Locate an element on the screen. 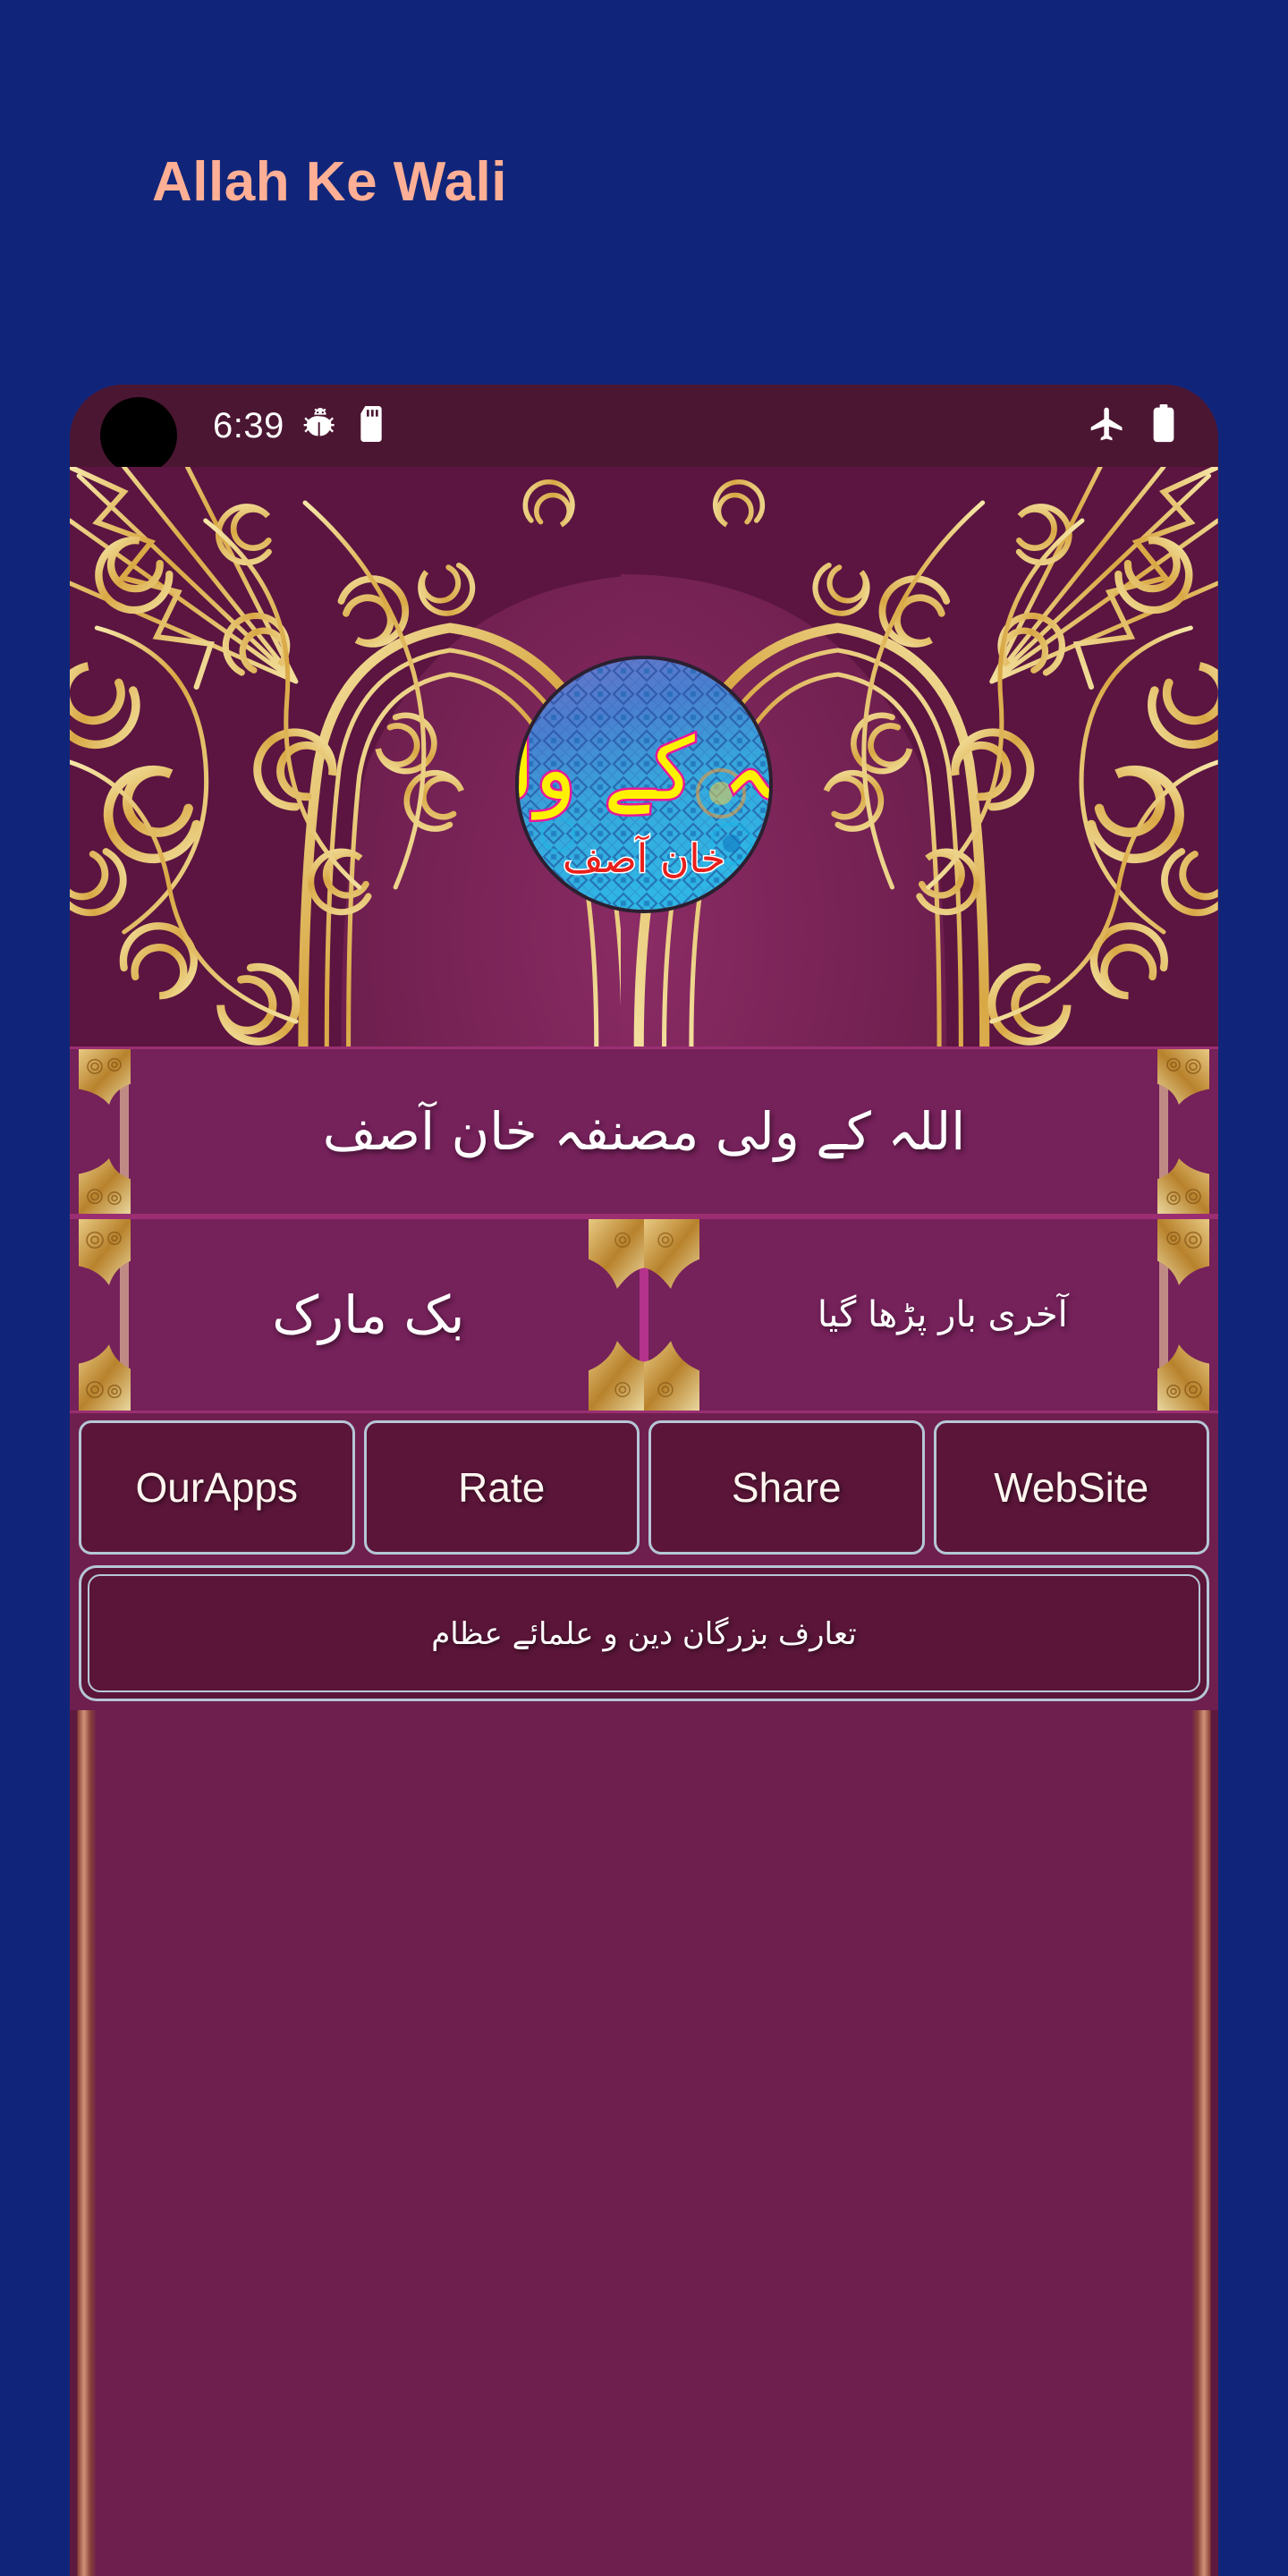 Image resolution: width=1288 pixels, height=2576 pixels. scholars-intro-button-wrapper: تعارف بزرگان دین و علمائے عظام is located at coordinates (644, 1635).